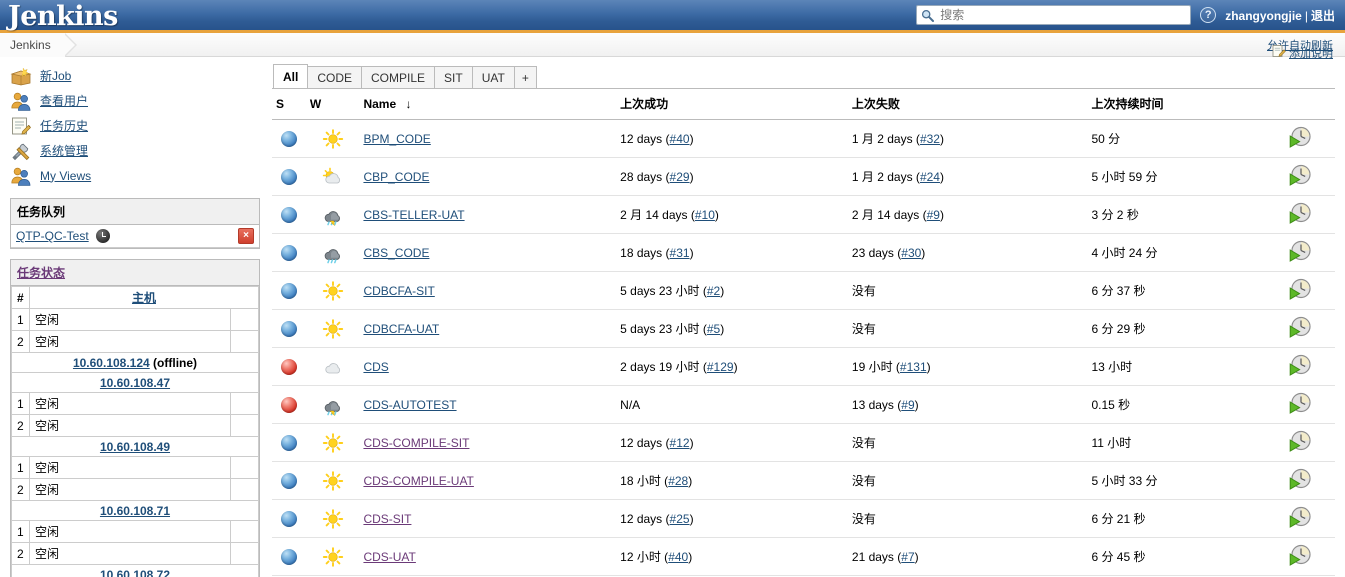 The width and height of the screenshot is (1345, 577). I want to click on col-weather-header: W, so click(332, 104).